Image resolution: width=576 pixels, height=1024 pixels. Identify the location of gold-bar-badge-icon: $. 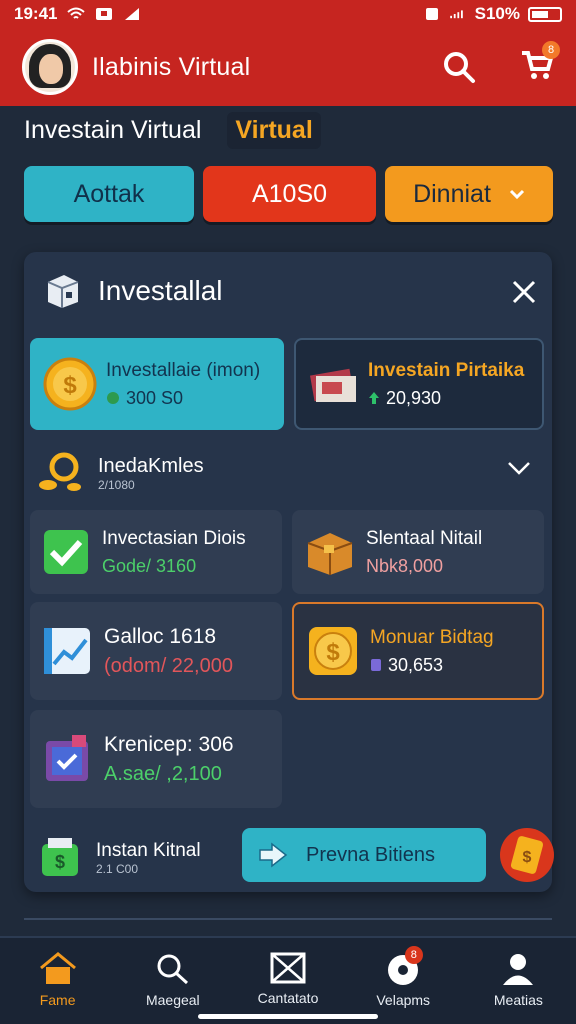
(527, 855).